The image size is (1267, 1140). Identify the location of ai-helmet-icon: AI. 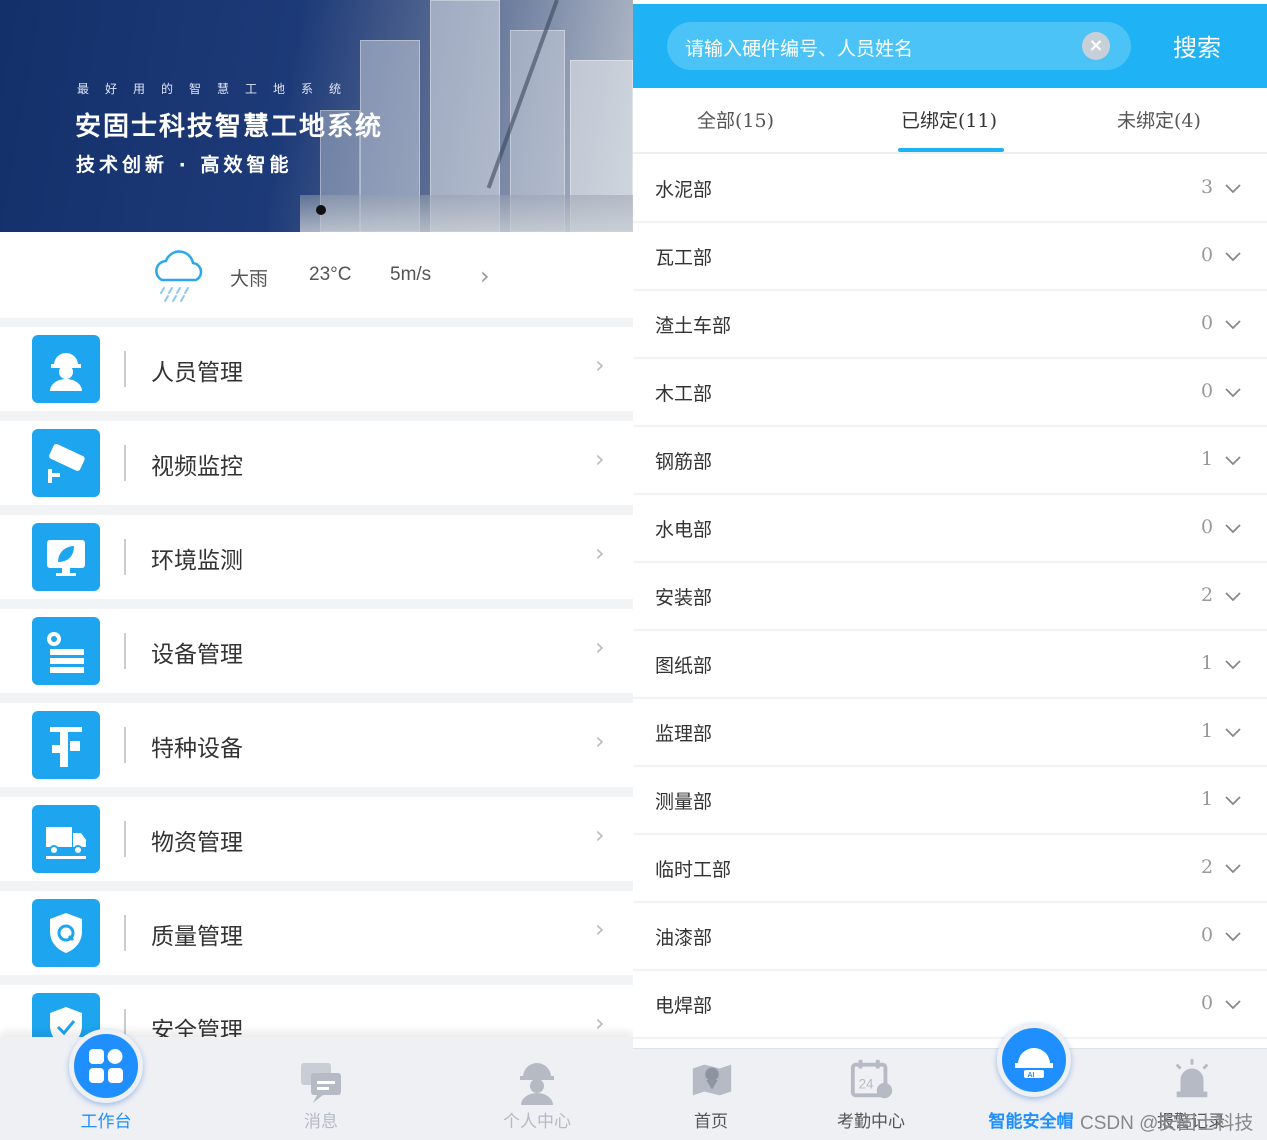
(1034, 1060).